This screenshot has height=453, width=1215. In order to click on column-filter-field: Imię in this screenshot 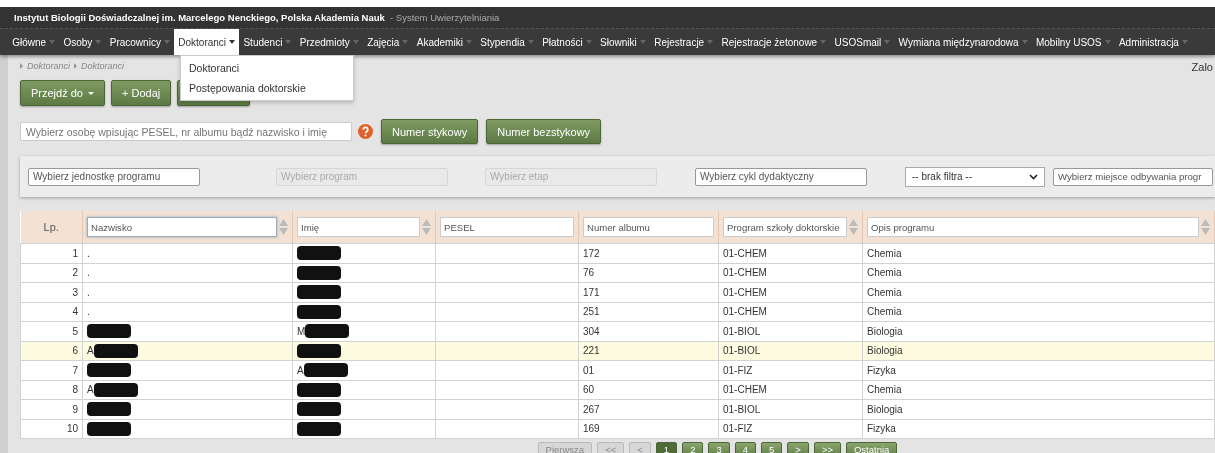, I will do `click(358, 227)`.